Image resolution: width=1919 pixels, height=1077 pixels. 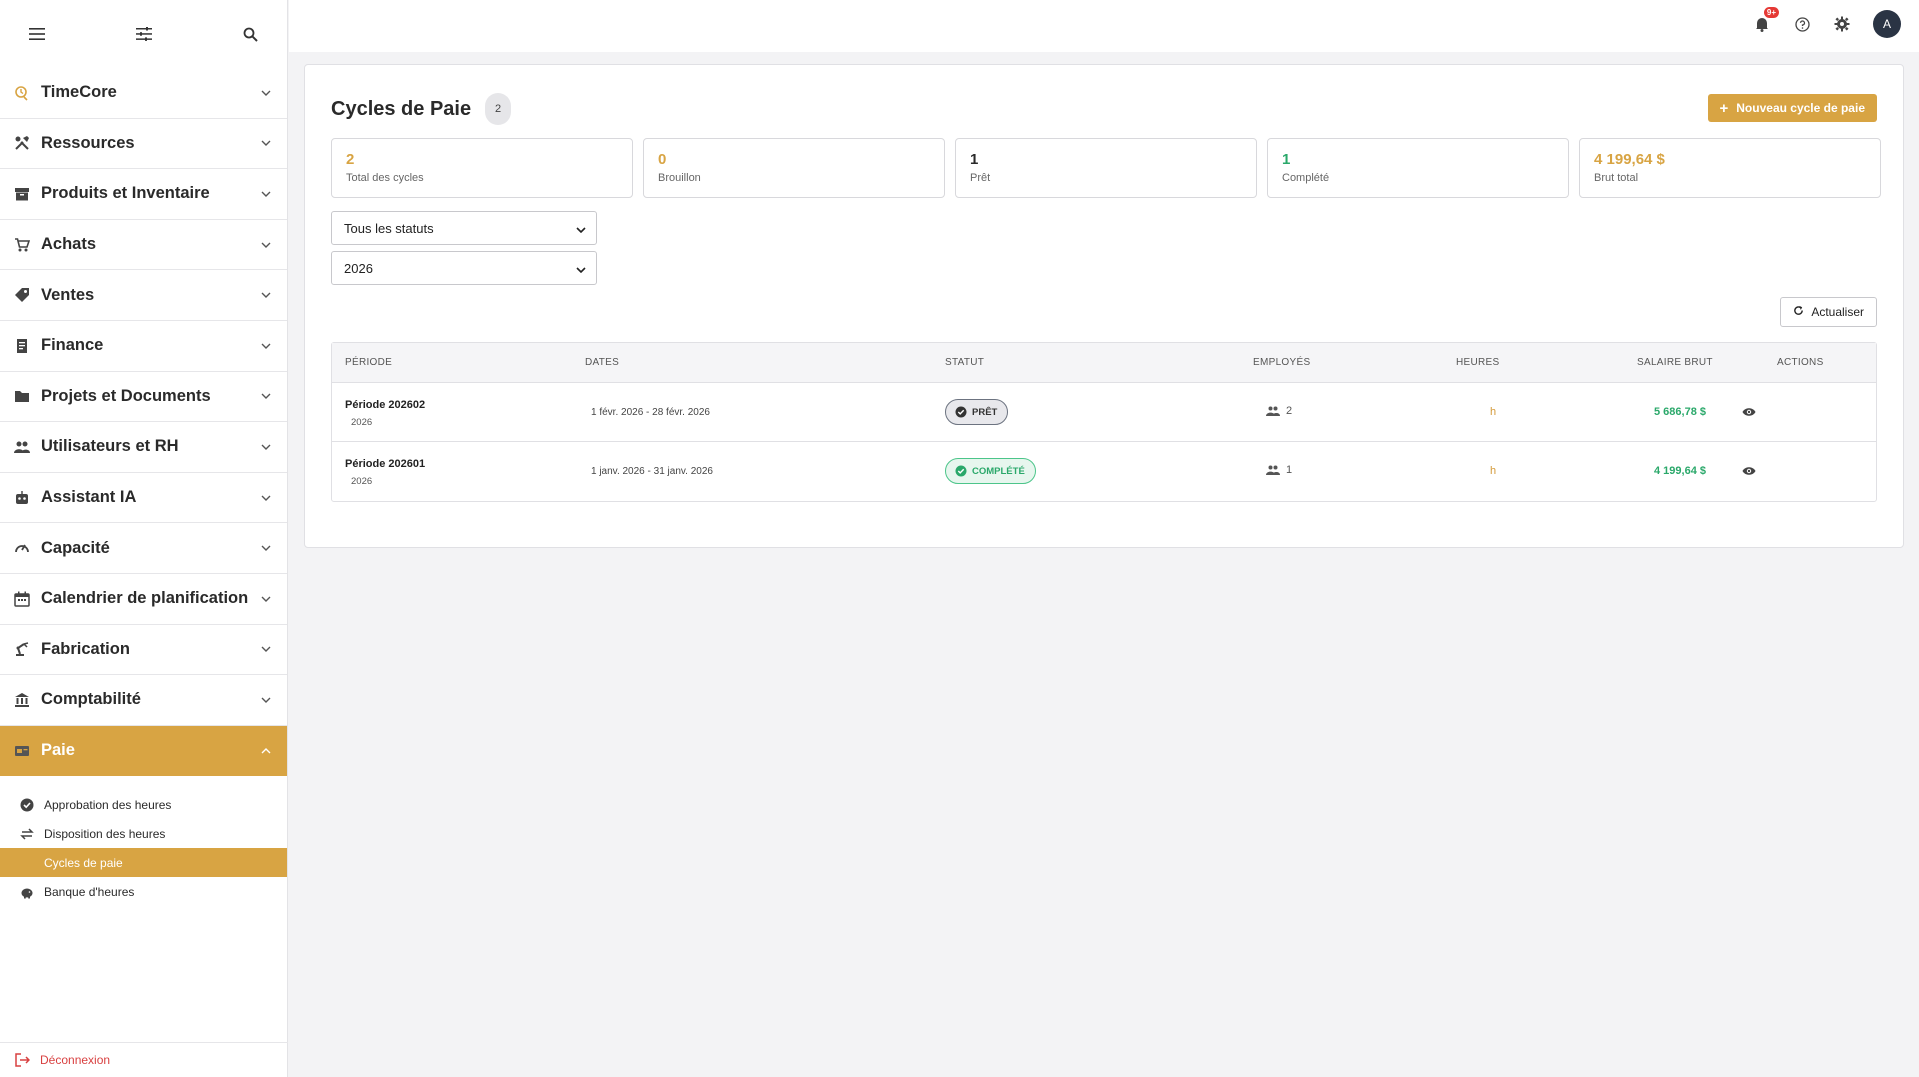 What do you see at coordinates (1478, 362) in the screenshot?
I see `column-header-hours: HEURES` at bounding box center [1478, 362].